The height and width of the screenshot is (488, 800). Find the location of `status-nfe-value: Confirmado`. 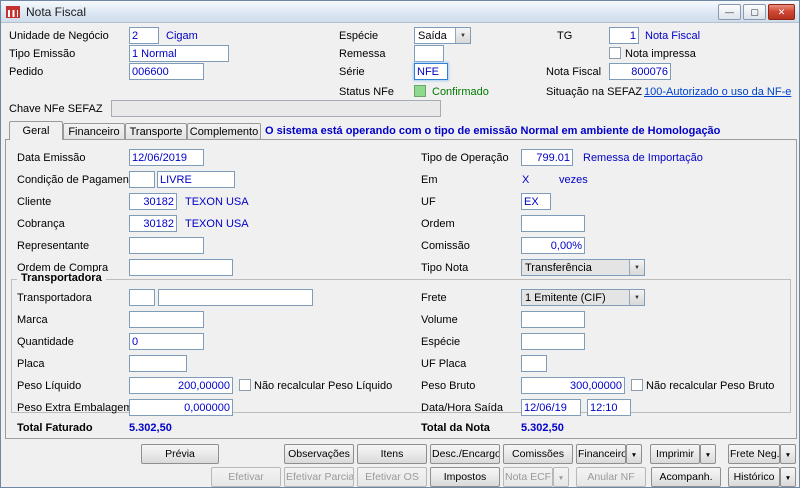

status-nfe-value: Confirmado is located at coordinates (460, 92).